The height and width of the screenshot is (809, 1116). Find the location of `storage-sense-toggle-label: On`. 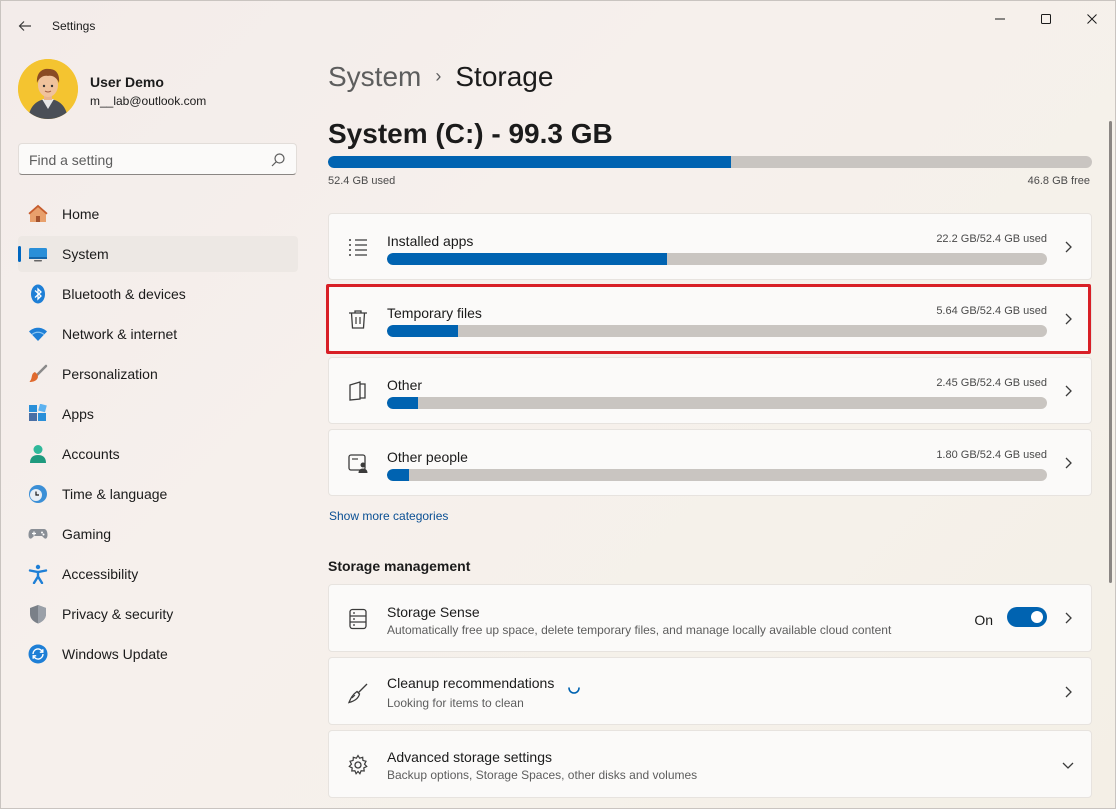

storage-sense-toggle-label: On is located at coordinates (983, 620).